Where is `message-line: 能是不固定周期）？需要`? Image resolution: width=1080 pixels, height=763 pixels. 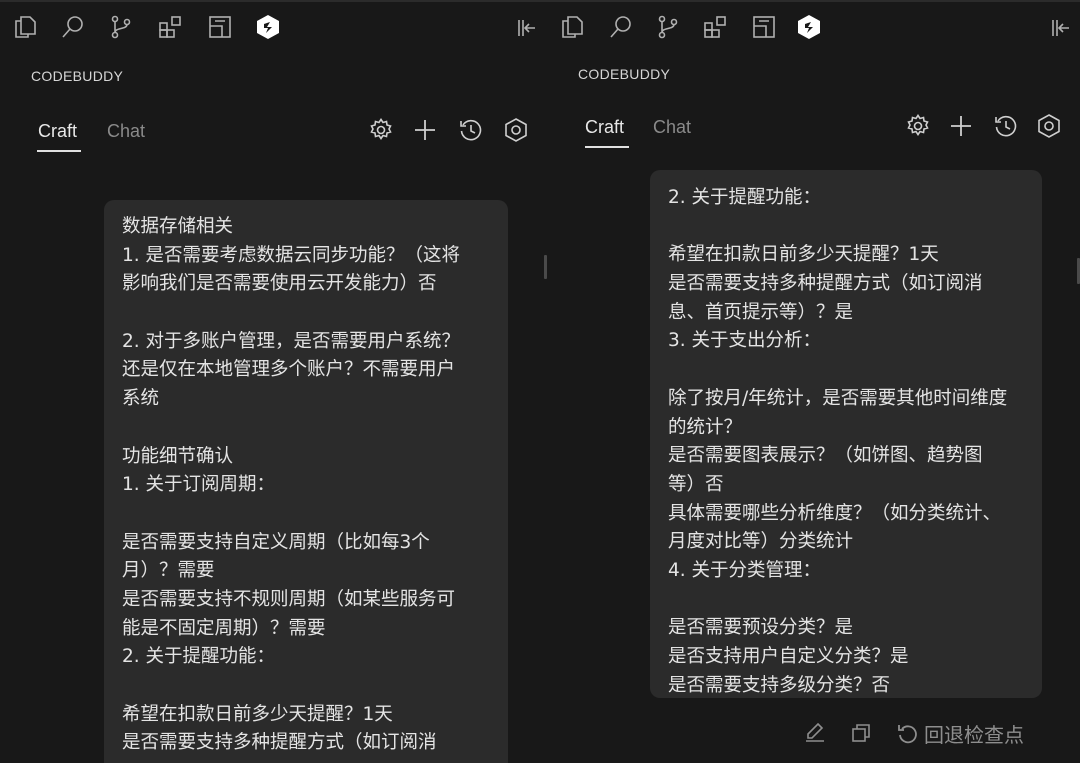 message-line: 能是不固定周期）？需要 is located at coordinates (308, 629).